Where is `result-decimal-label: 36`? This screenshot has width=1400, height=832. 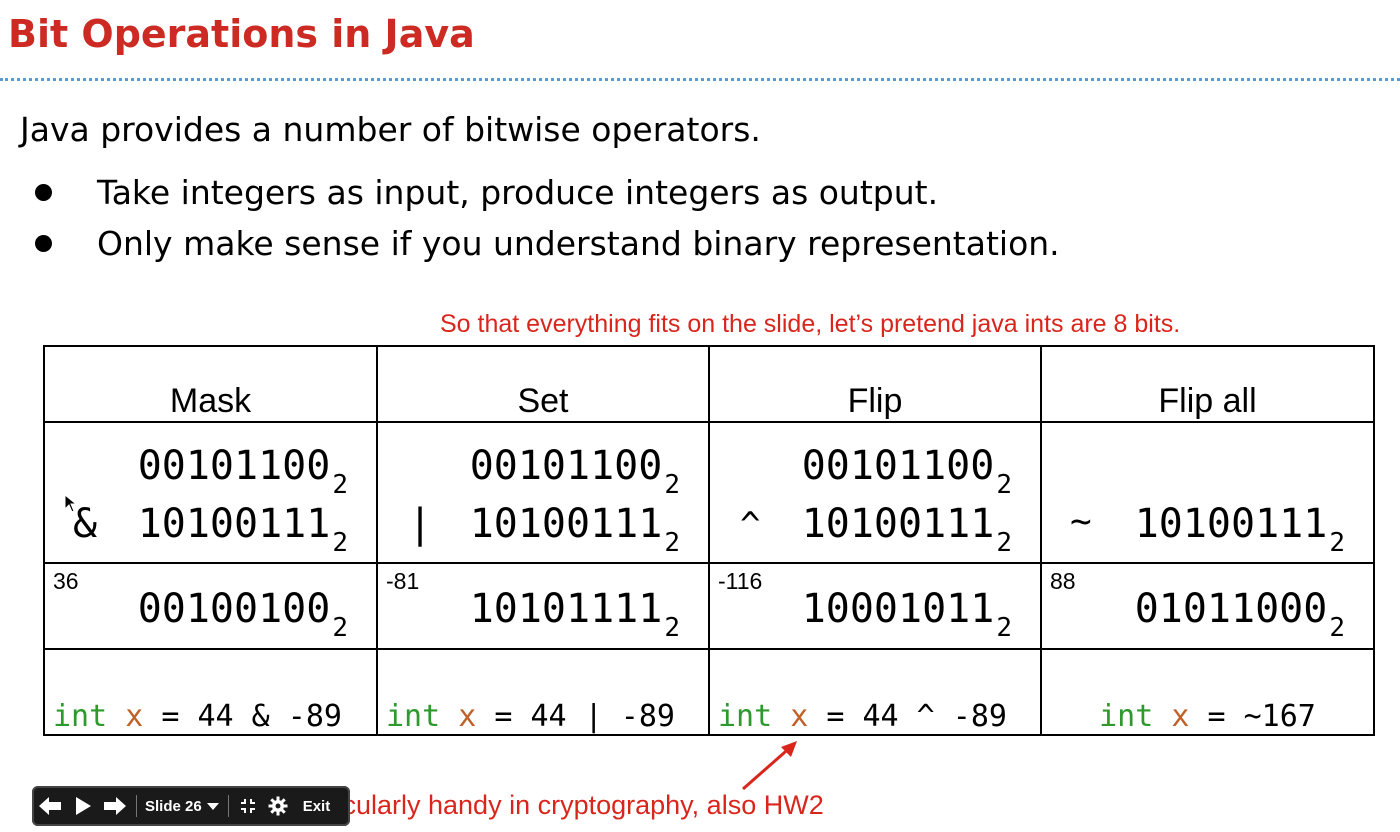
result-decimal-label: 36 is located at coordinates (66, 581).